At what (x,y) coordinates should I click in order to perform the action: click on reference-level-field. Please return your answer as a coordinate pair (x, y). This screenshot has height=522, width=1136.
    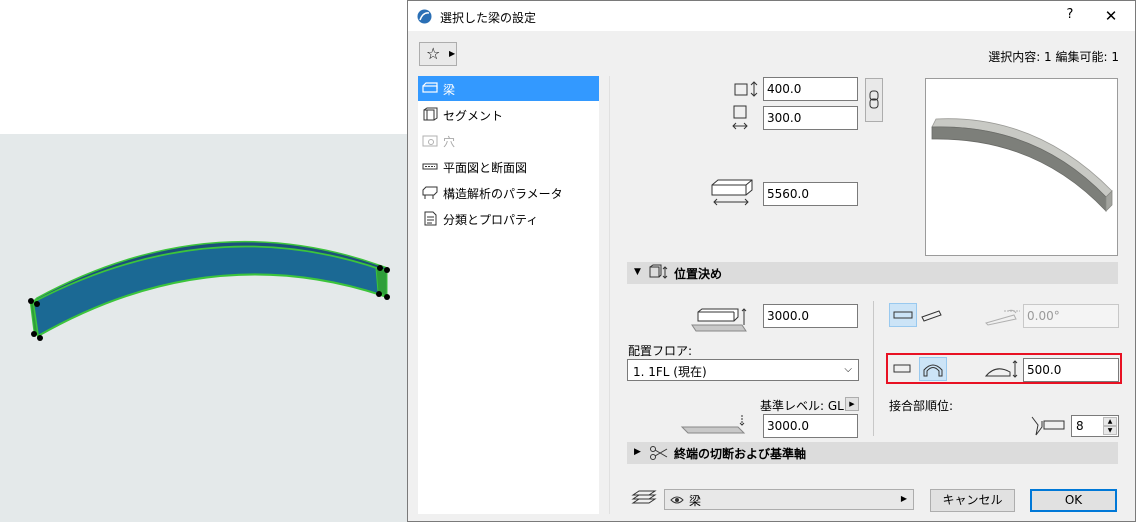
    Looking at the image, I should click on (810, 426).